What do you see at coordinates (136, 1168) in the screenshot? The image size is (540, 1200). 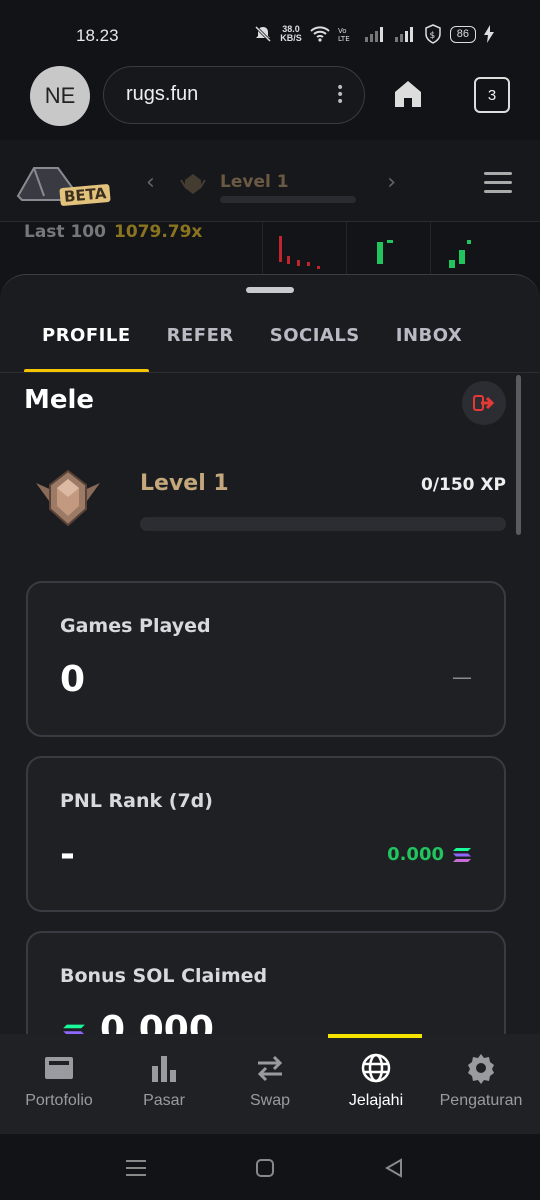 I see `recents-icon` at bounding box center [136, 1168].